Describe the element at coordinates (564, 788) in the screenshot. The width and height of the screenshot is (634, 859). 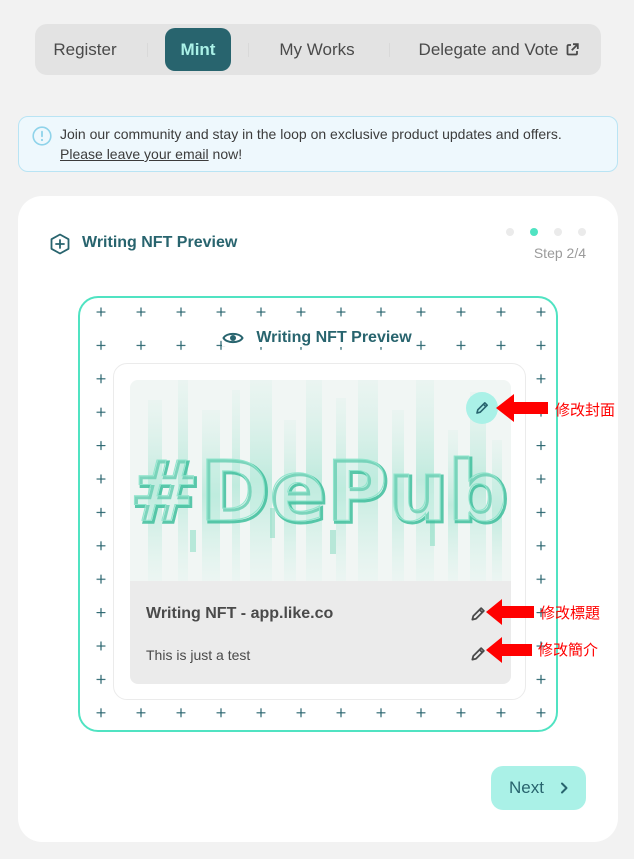
I see `chevron-right-icon` at that location.